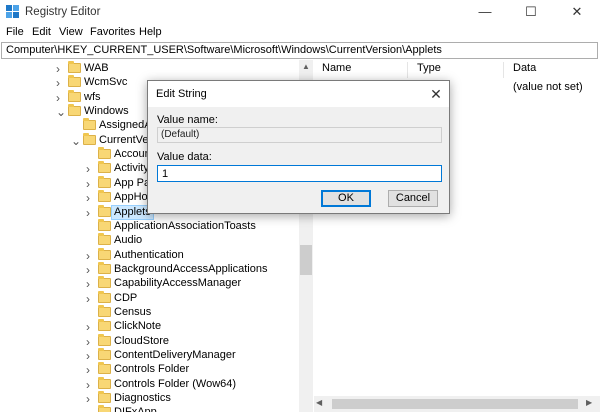  Describe the element at coordinates (300, 12) in the screenshot. I see `title-bar: Registry Editor — ☐ ✕` at that location.